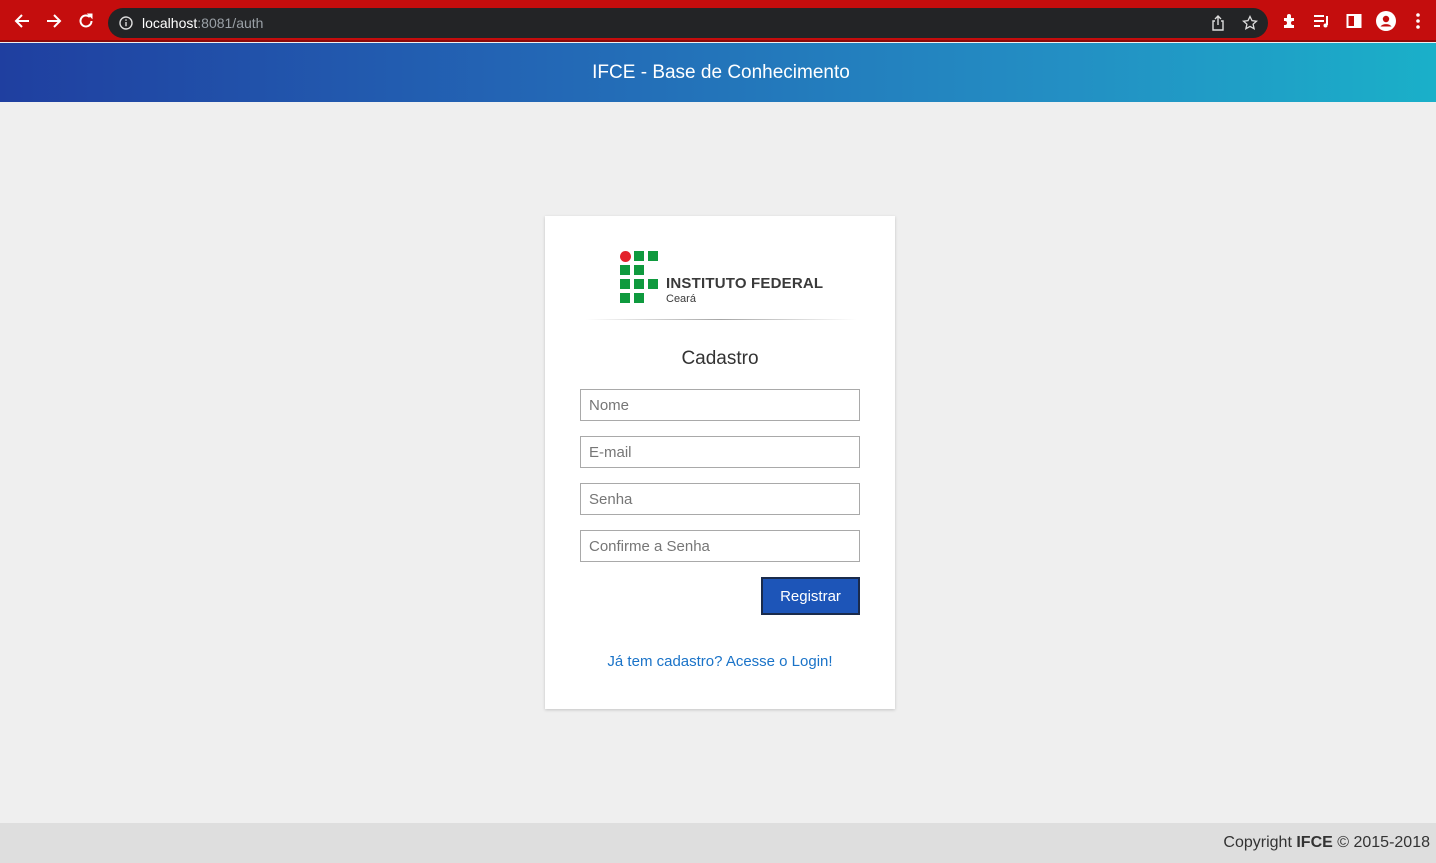 This screenshot has height=863, width=1436. Describe the element at coordinates (721, 319) in the screenshot. I see `logo-divider` at that location.